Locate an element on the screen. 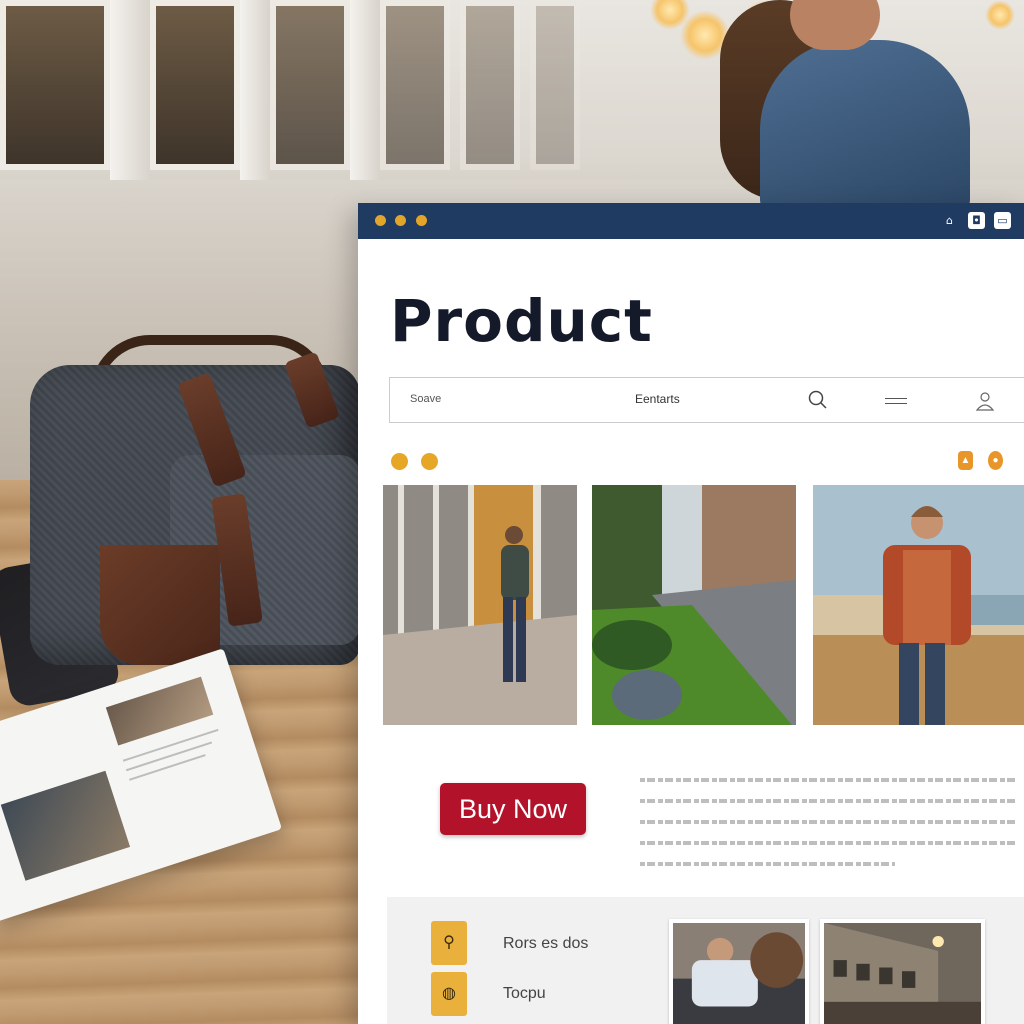 The width and height of the screenshot is (1024, 1024). home-icon: ⌂ is located at coordinates (949, 220).